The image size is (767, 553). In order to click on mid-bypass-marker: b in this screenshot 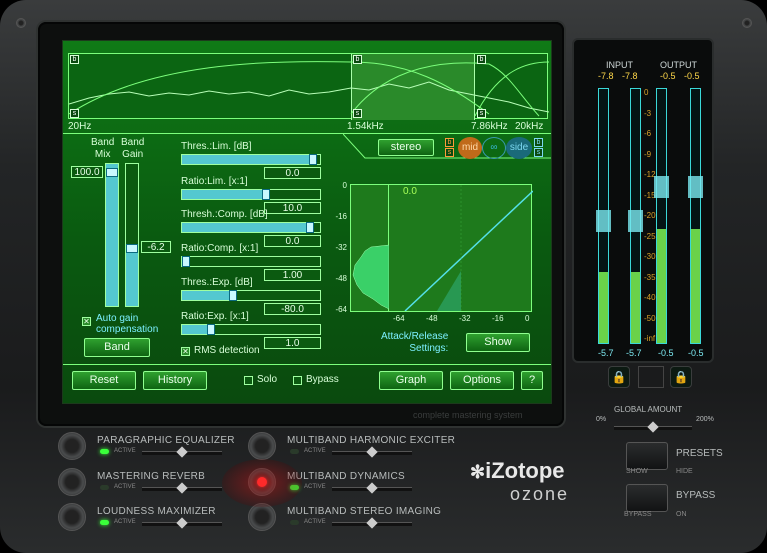, I will do `click(449, 142)`.